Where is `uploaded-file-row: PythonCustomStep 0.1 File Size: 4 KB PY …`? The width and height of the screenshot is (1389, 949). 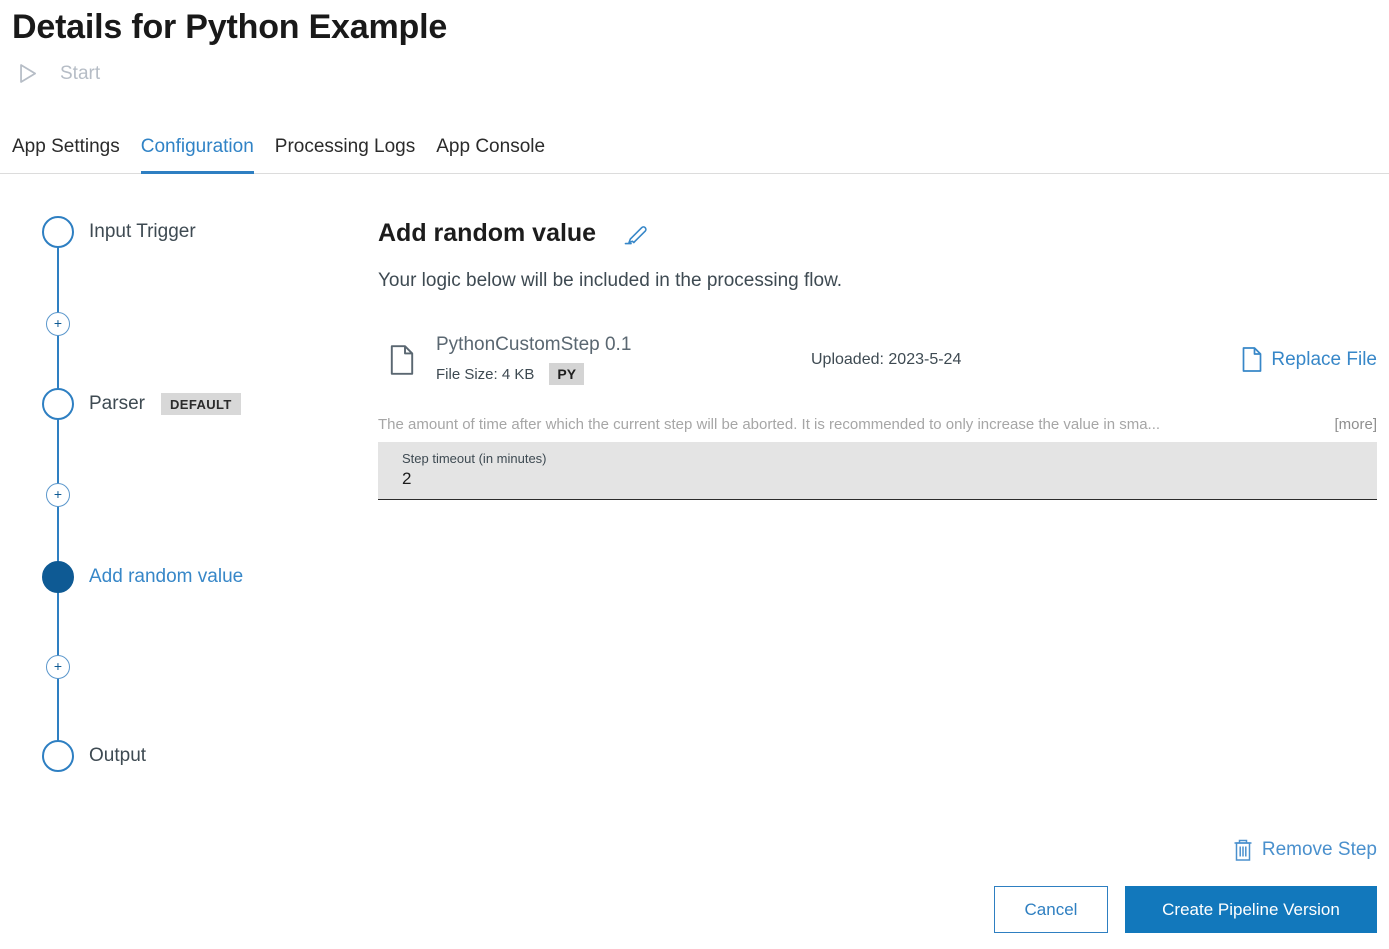 uploaded-file-row: PythonCustomStep 0.1 File Size: 4 KB PY … is located at coordinates (877, 359).